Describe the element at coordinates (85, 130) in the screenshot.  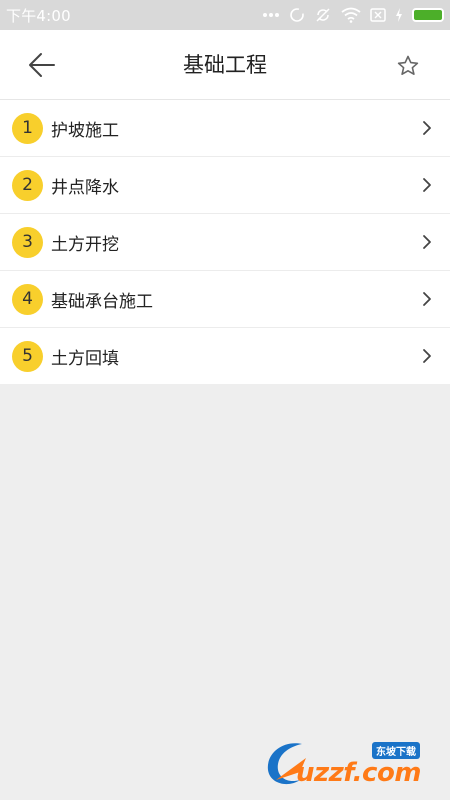
I see `item-label: 护坡施工` at that location.